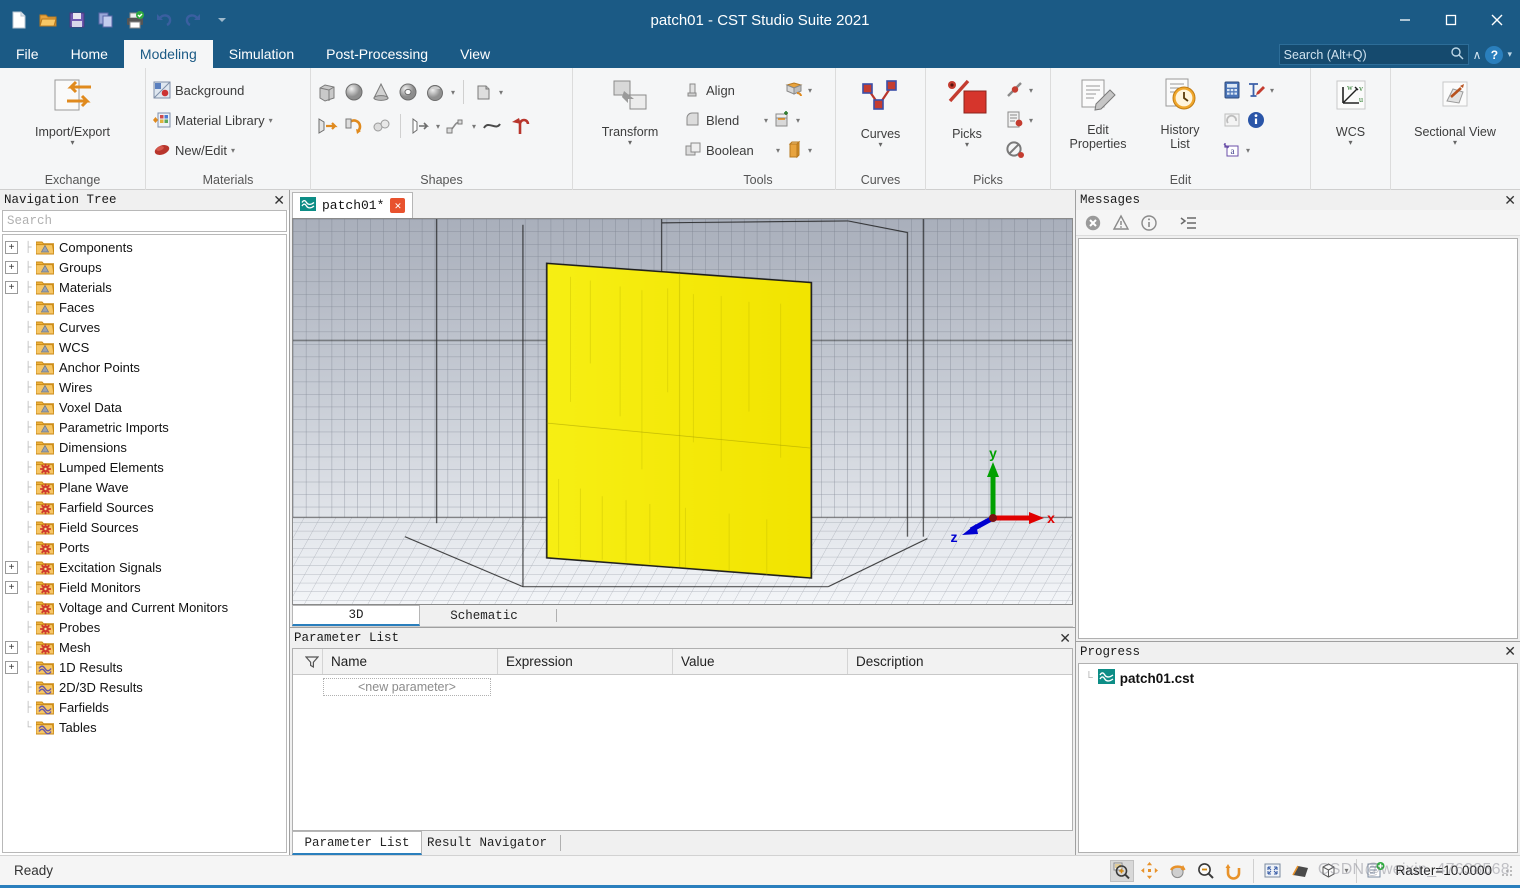 This screenshot has height=888, width=1520. What do you see at coordinates (144, 347) in the screenshot?
I see `tree-item-wcs: ├ WCS` at bounding box center [144, 347].